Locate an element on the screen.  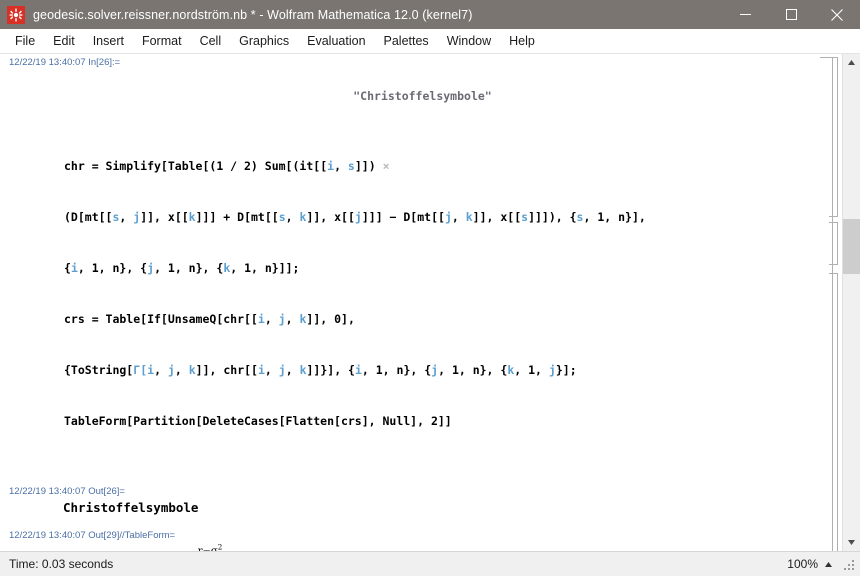
maximize-button is located at coordinates (791, 14).